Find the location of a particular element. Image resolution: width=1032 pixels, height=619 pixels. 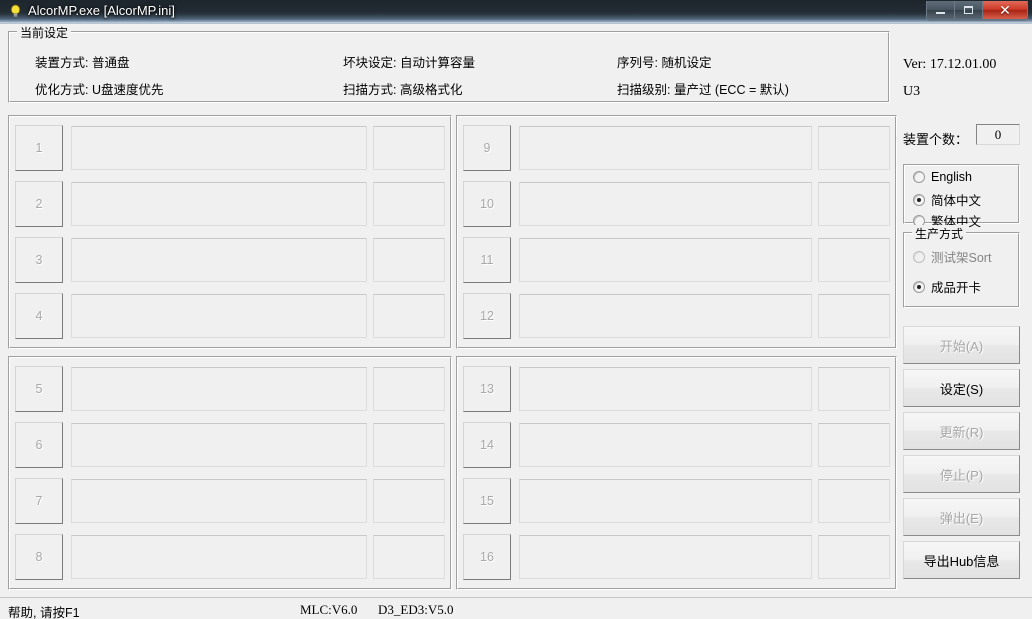

radio-english: English is located at coordinates (942, 177).